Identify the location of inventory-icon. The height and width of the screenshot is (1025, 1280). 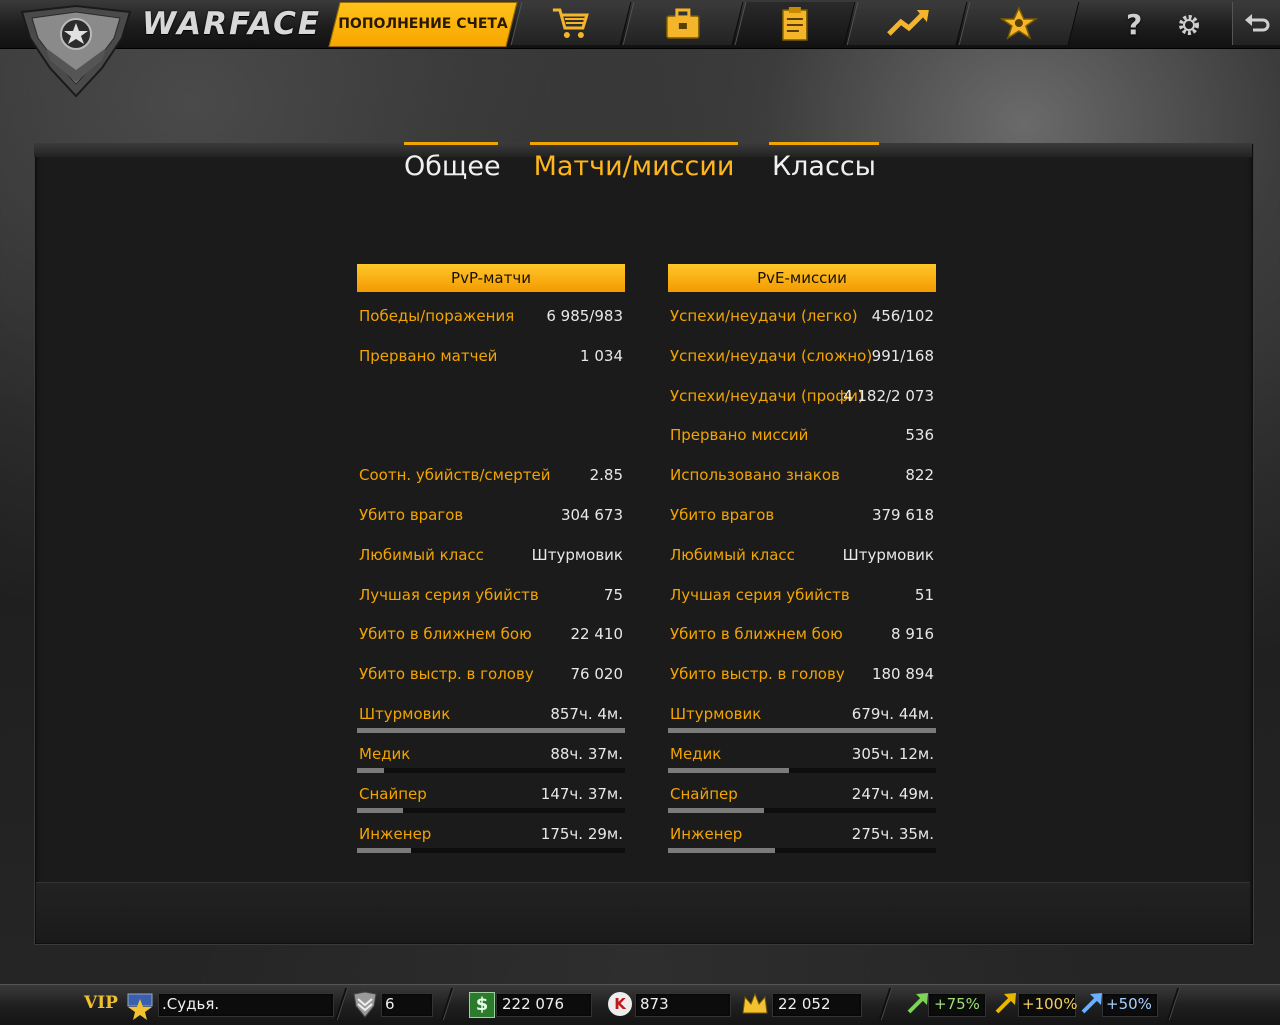
(683, 23).